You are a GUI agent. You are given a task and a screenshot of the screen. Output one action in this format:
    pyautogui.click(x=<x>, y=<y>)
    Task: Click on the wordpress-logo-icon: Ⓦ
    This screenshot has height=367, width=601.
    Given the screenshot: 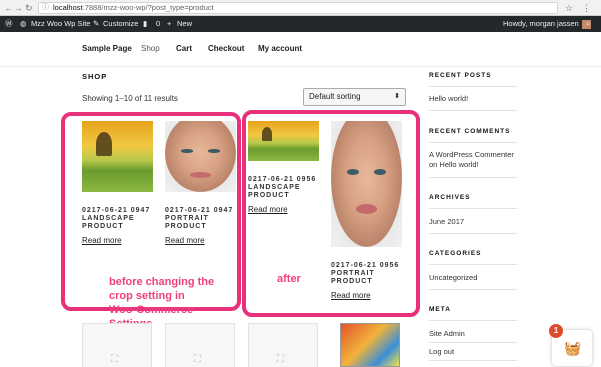 What is the action you would take?
    pyautogui.click(x=9, y=24)
    